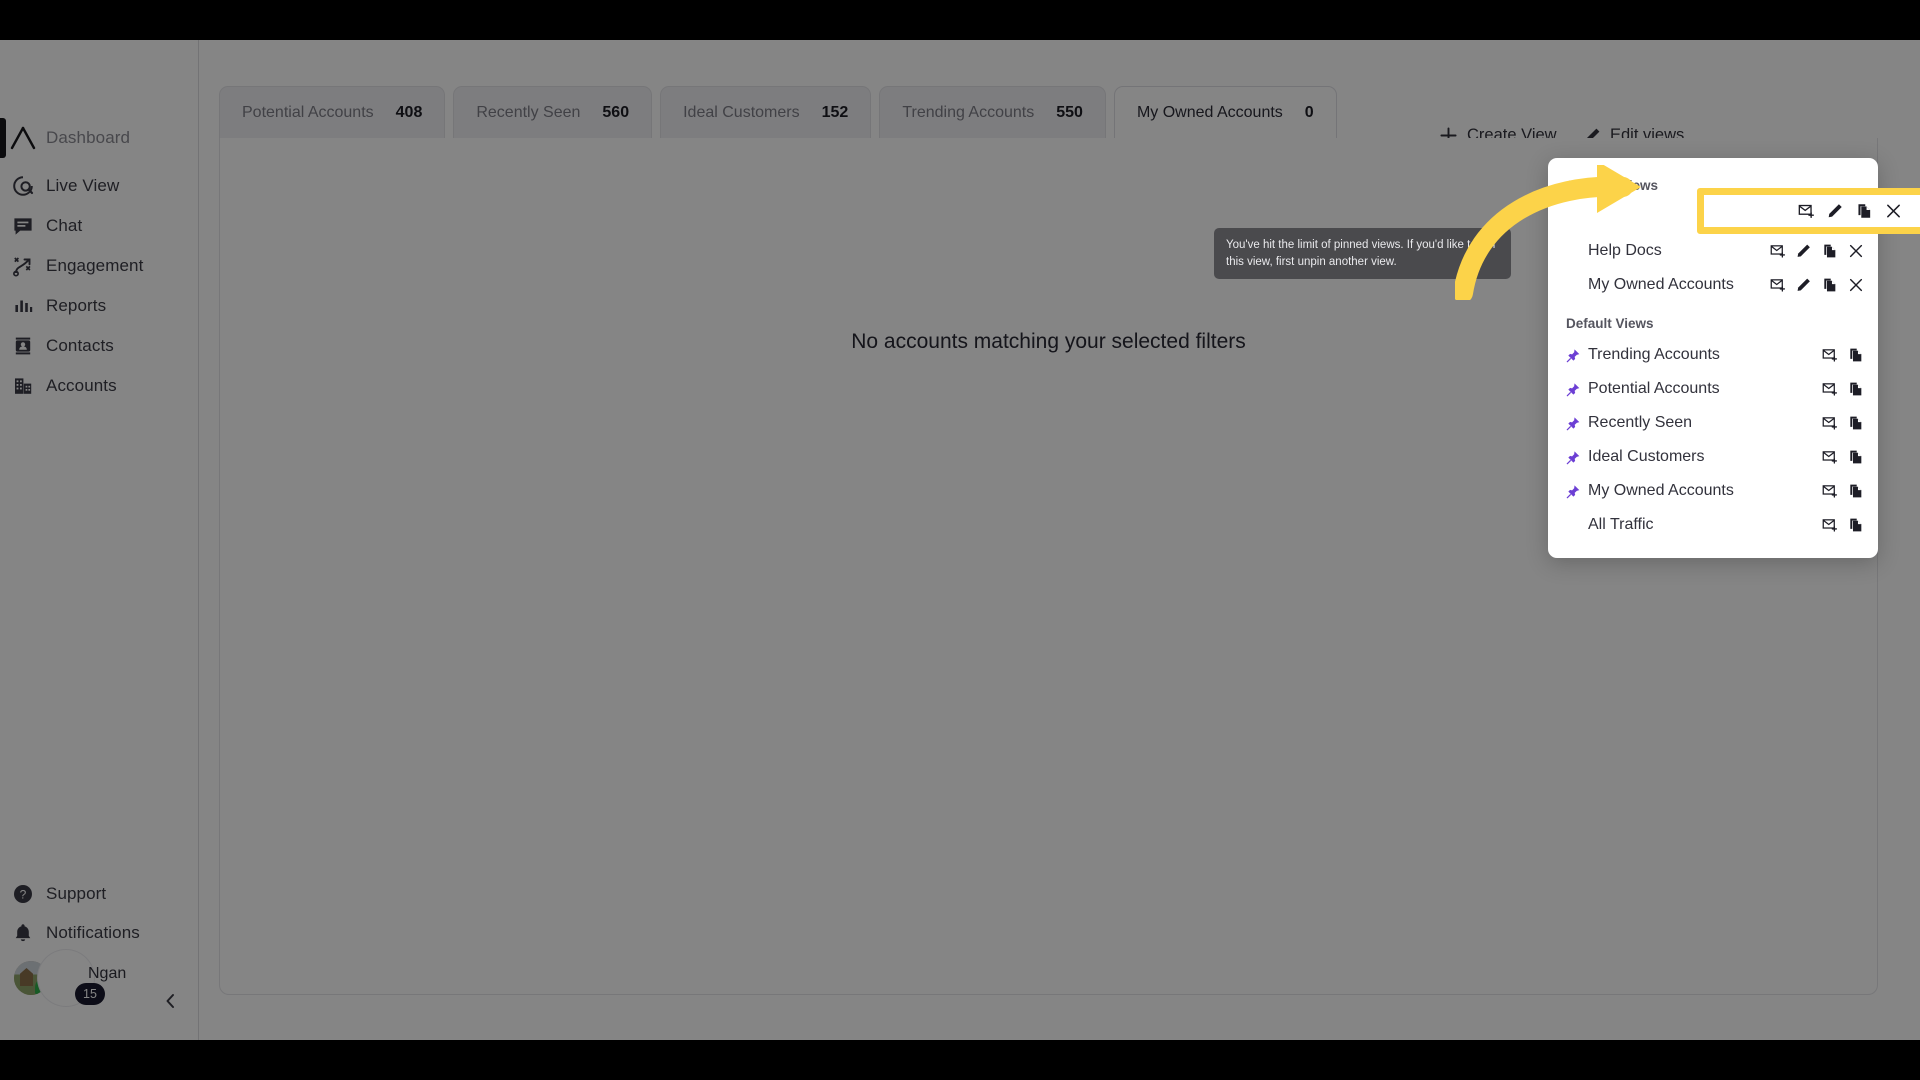 This screenshot has width=1920, height=1080. I want to click on sidebar-item-contacts: Contacts, so click(99, 346).